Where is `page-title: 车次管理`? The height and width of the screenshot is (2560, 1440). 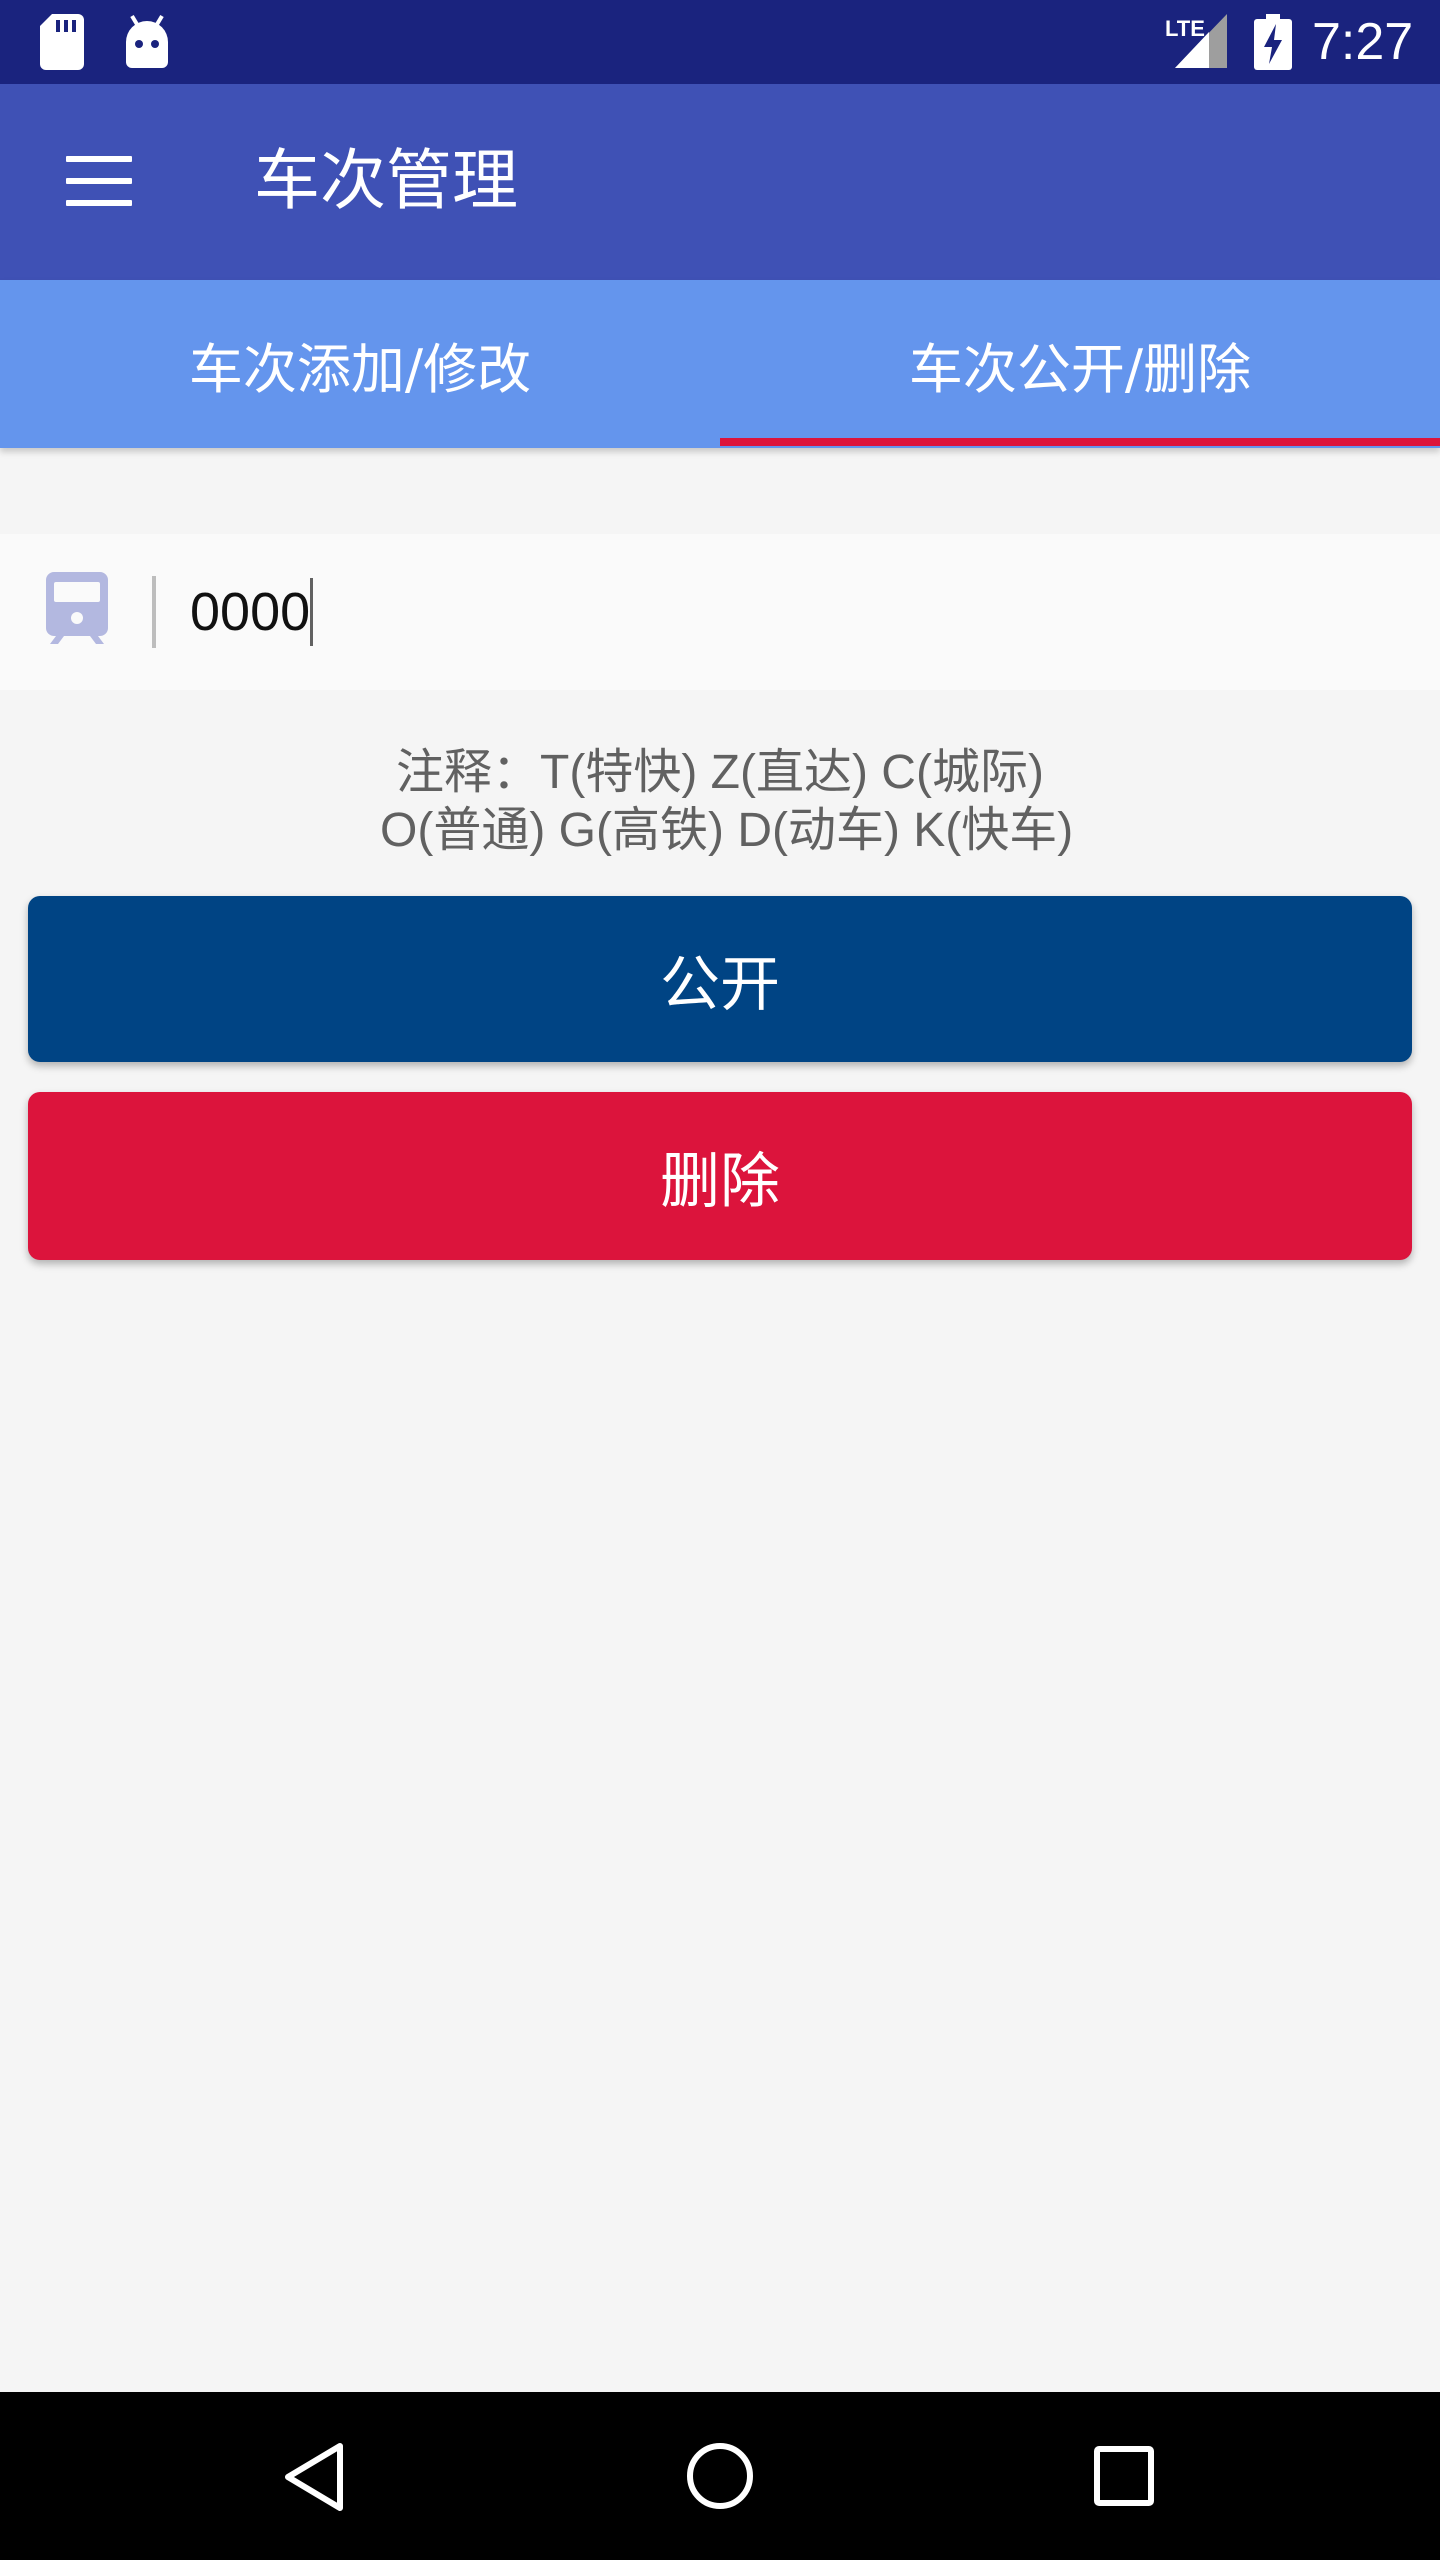 page-title: 车次管理 is located at coordinates (386, 180).